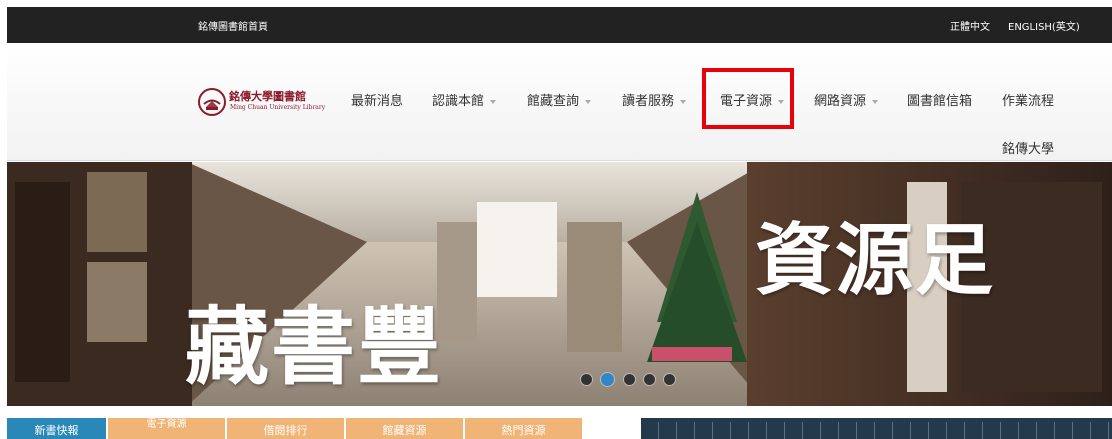 This screenshot has width=1112, height=439. What do you see at coordinates (648, 101) in the screenshot?
I see `nav-item-label: 讀者服務` at bounding box center [648, 101].